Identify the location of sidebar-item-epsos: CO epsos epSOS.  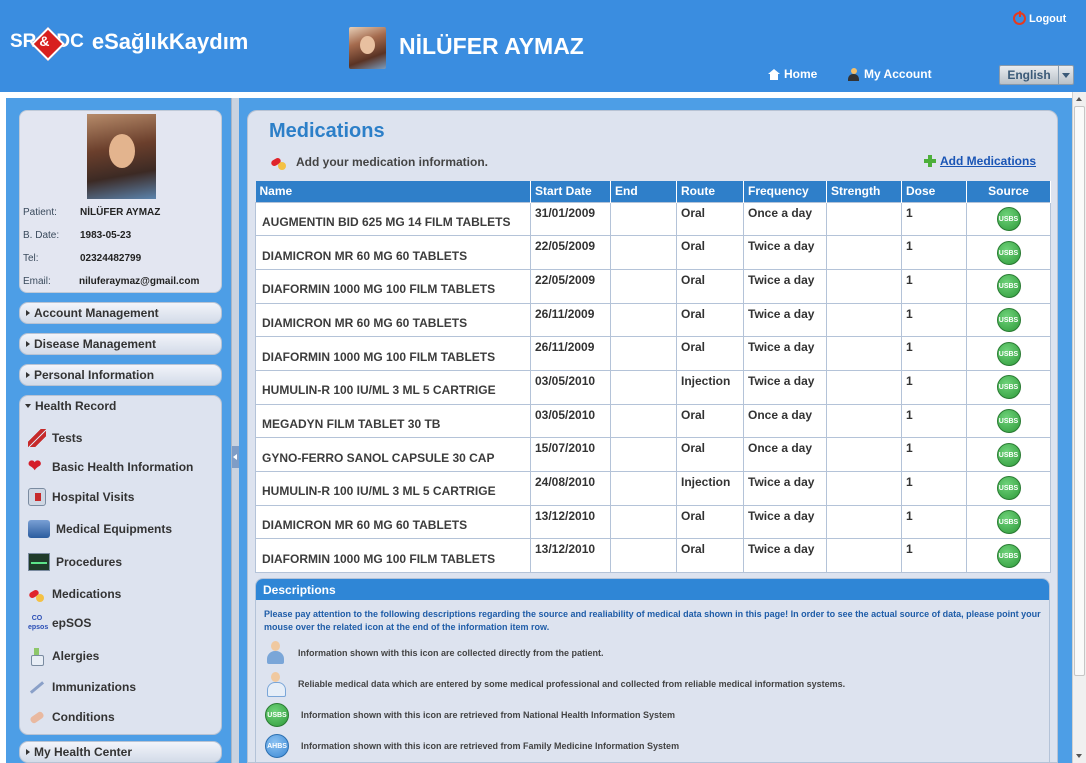
(59, 623).